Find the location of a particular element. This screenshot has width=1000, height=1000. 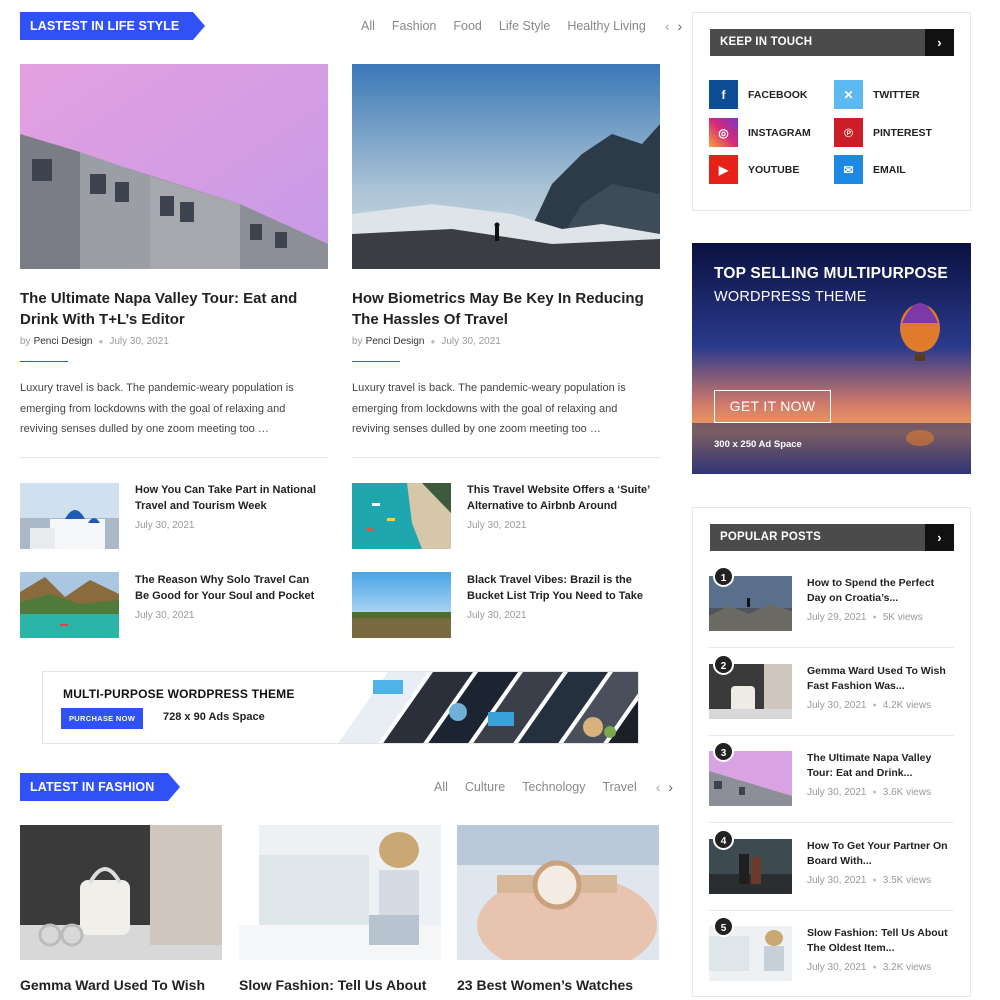

thumb-santorini is located at coordinates (69, 516).